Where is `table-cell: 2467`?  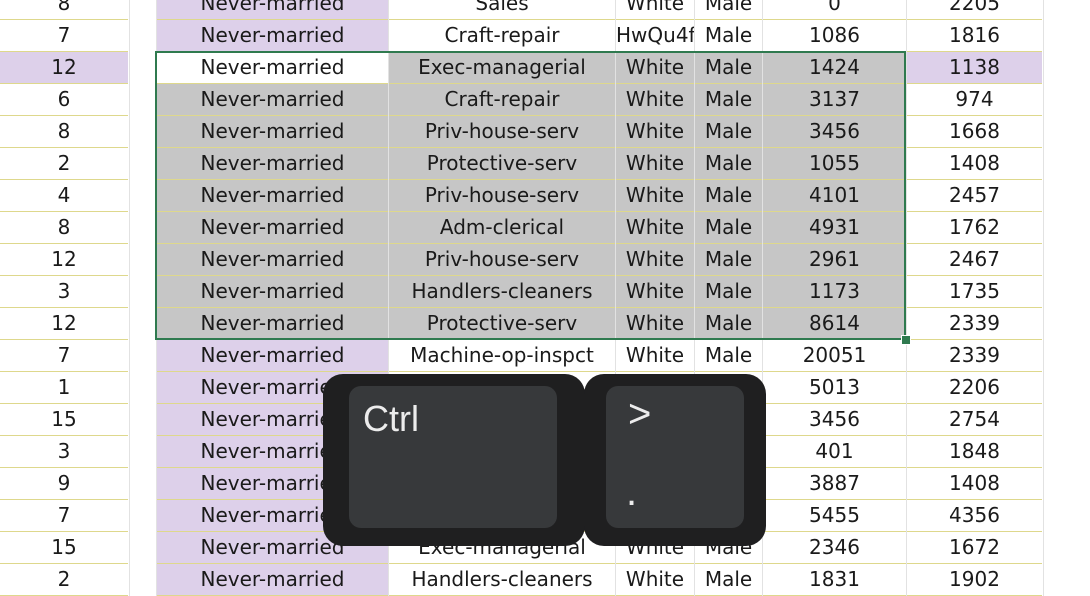
table-cell: 2467 is located at coordinates (974, 260).